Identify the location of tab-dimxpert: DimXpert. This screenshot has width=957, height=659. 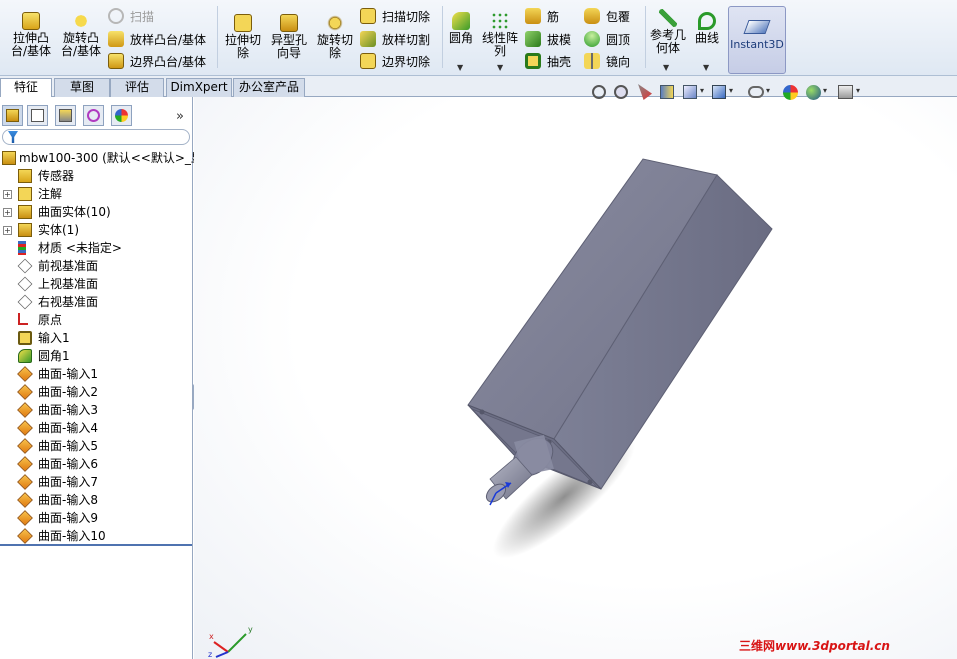
(199, 87).